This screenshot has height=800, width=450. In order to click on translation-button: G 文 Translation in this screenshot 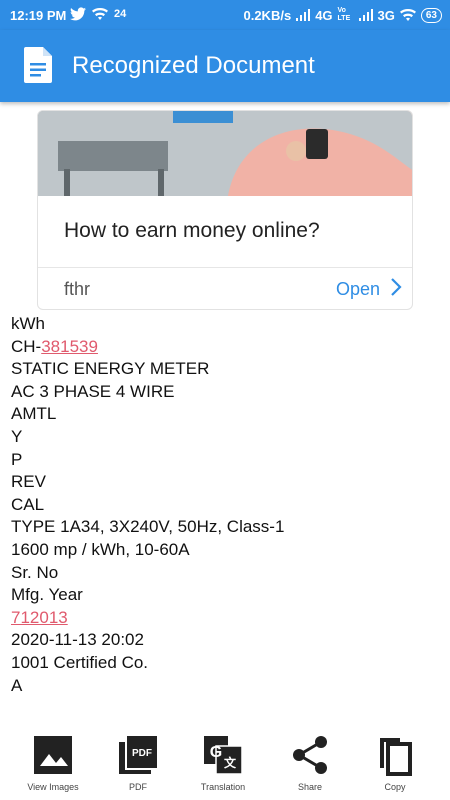, I will do `click(223, 763)`.